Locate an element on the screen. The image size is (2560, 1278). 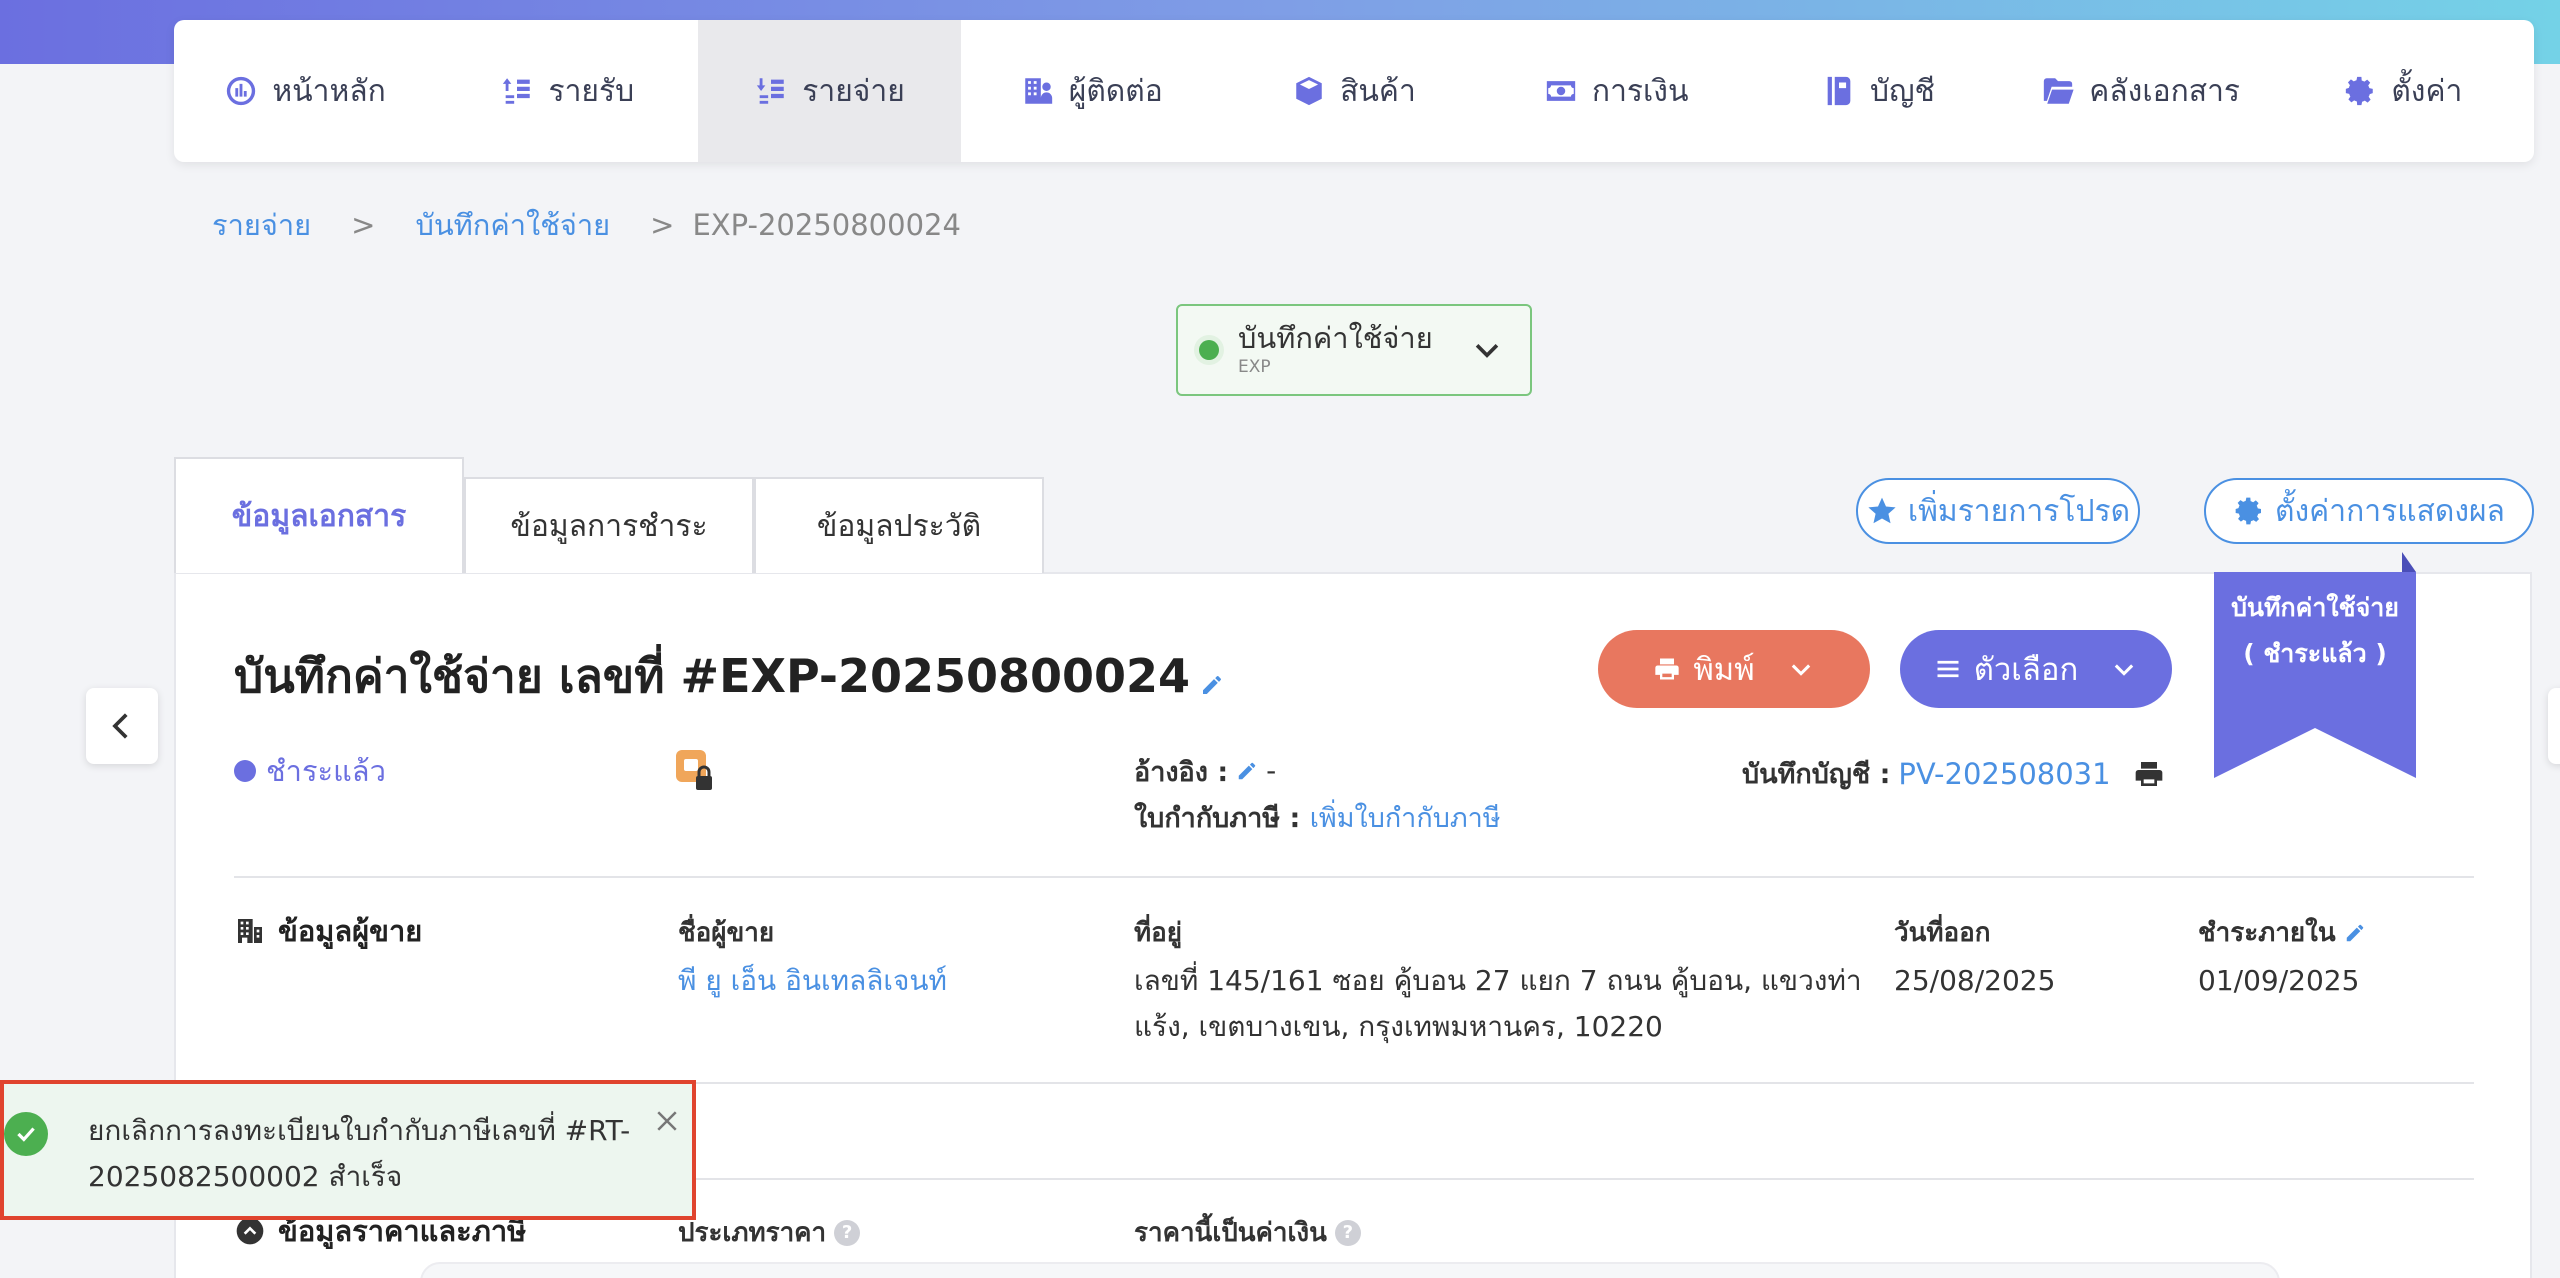
add-favorite-label: เพิ่มรายการโปรด is located at coordinates (2019, 511).